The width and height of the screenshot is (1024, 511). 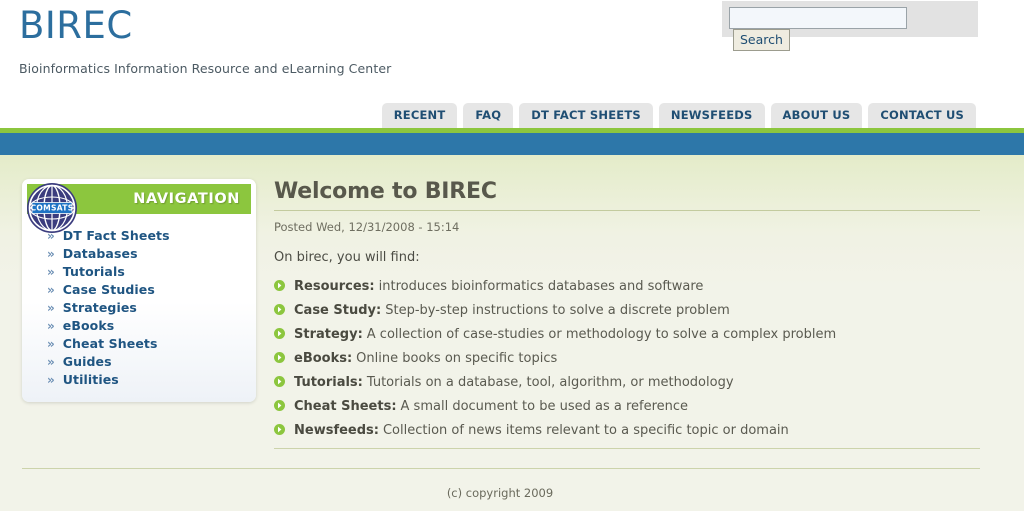 What do you see at coordinates (334, 286) in the screenshot?
I see `feature-term: Resources:` at bounding box center [334, 286].